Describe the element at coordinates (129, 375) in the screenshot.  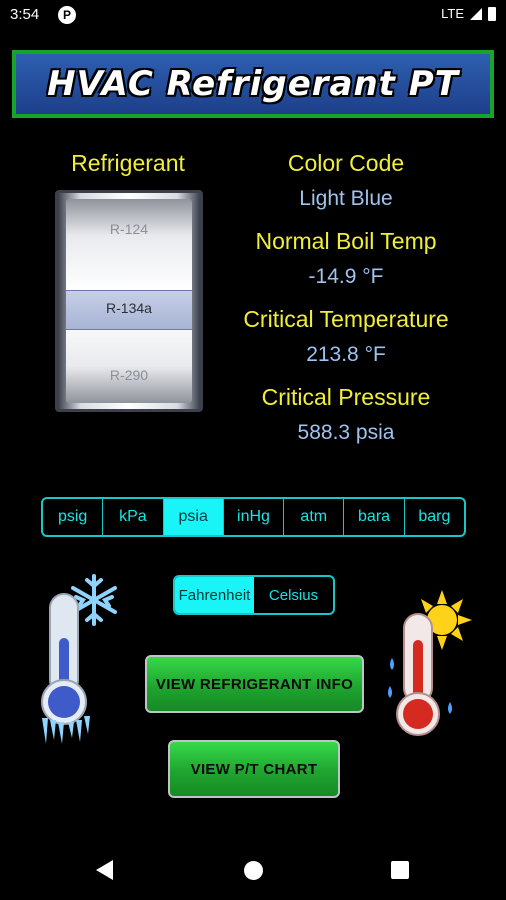
I see `picker-item-below: R-290` at that location.